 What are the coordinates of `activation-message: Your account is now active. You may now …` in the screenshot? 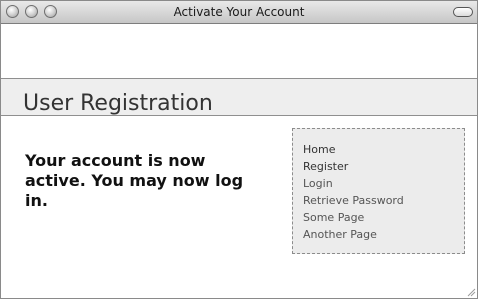 It's located at (134, 180).